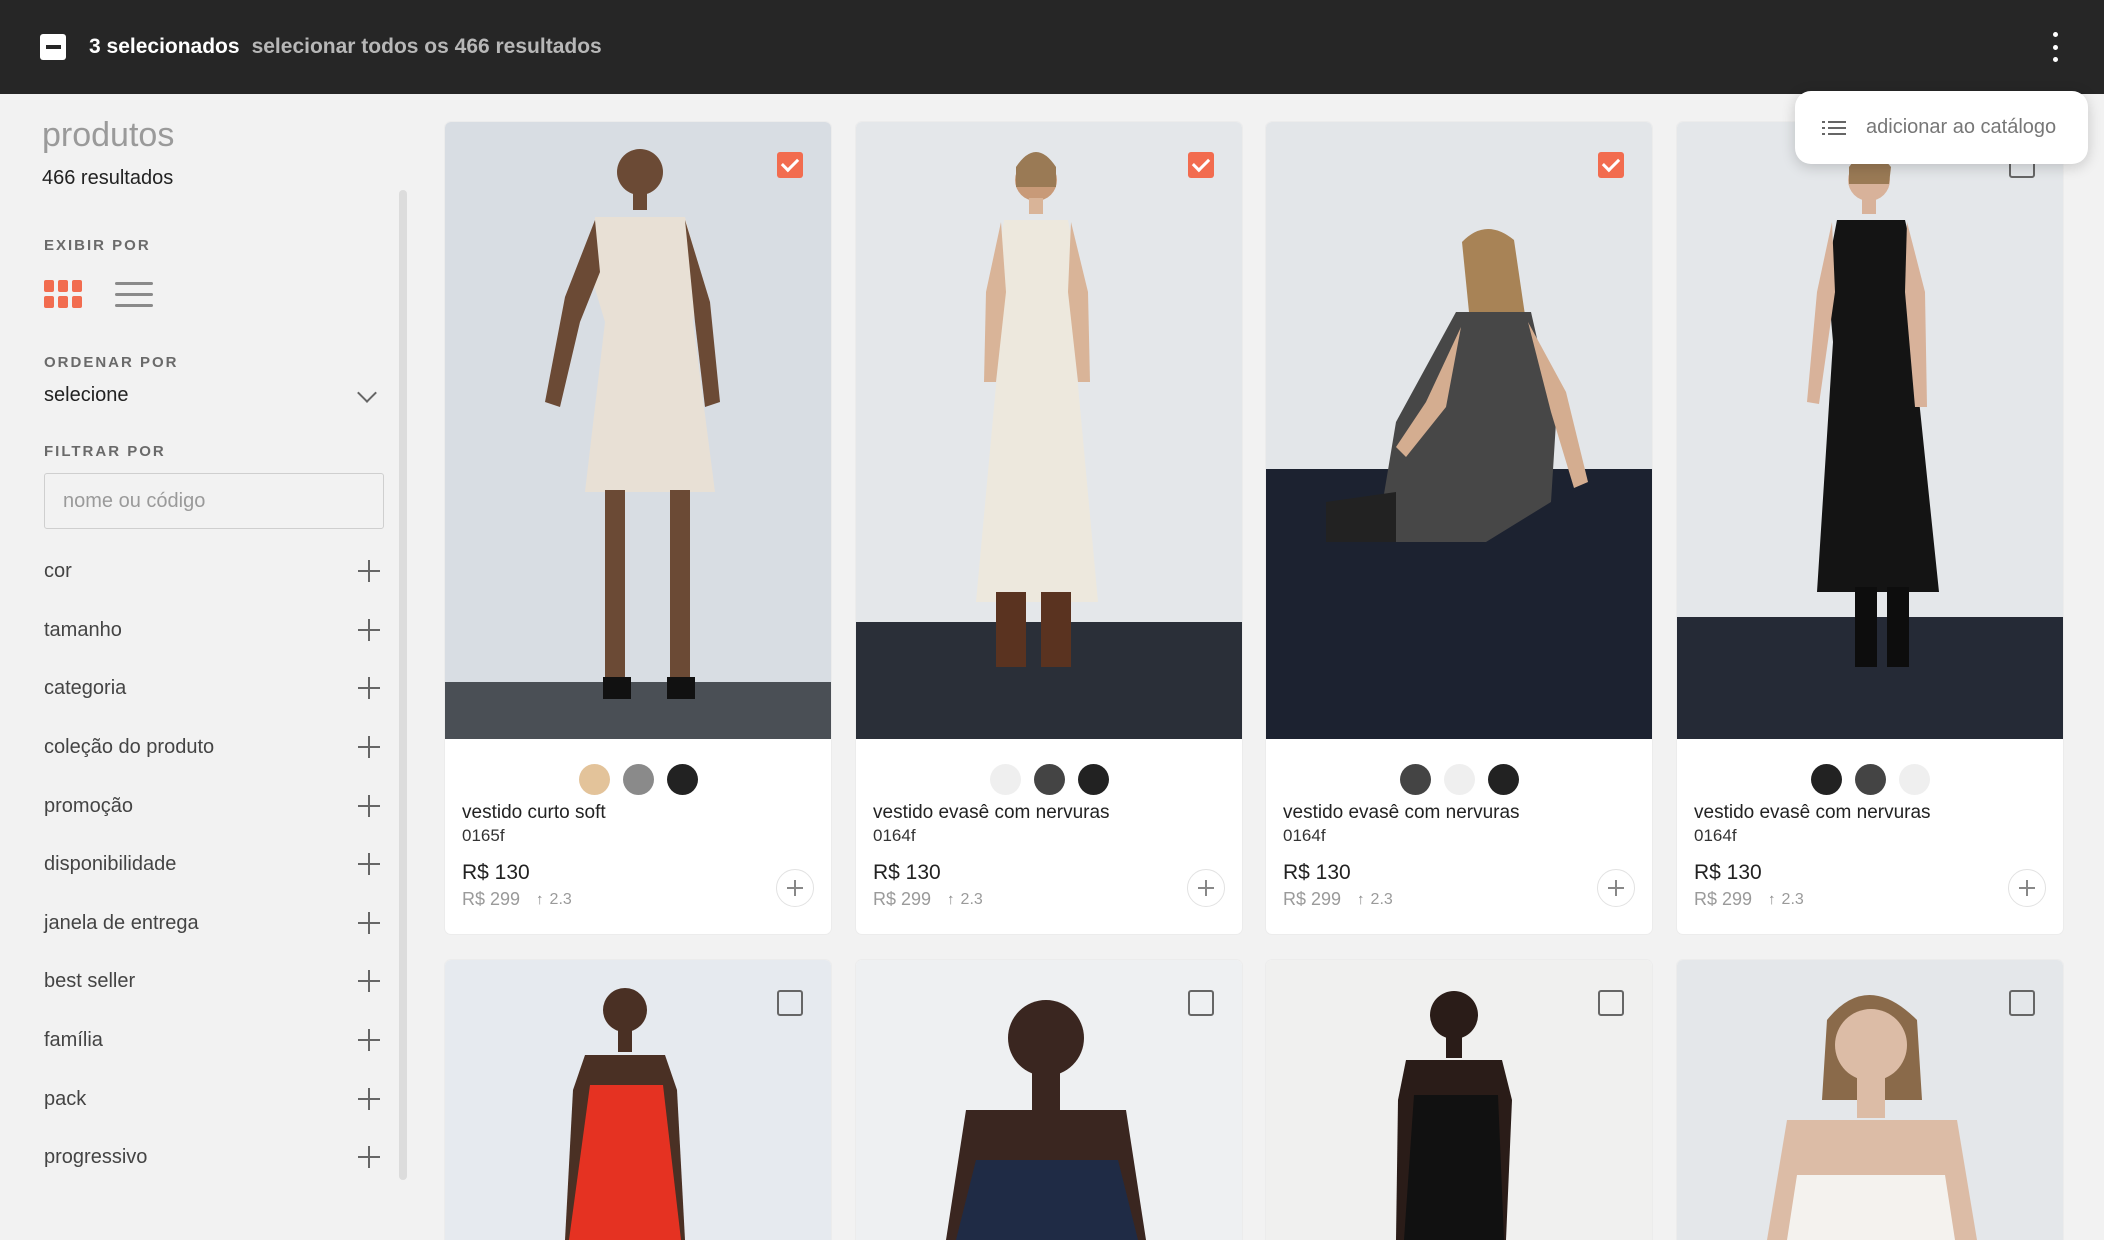 The width and height of the screenshot is (2104, 1240). Describe the element at coordinates (212, 747) in the screenshot. I see `filter-item-colecao: coleção do produto` at that location.